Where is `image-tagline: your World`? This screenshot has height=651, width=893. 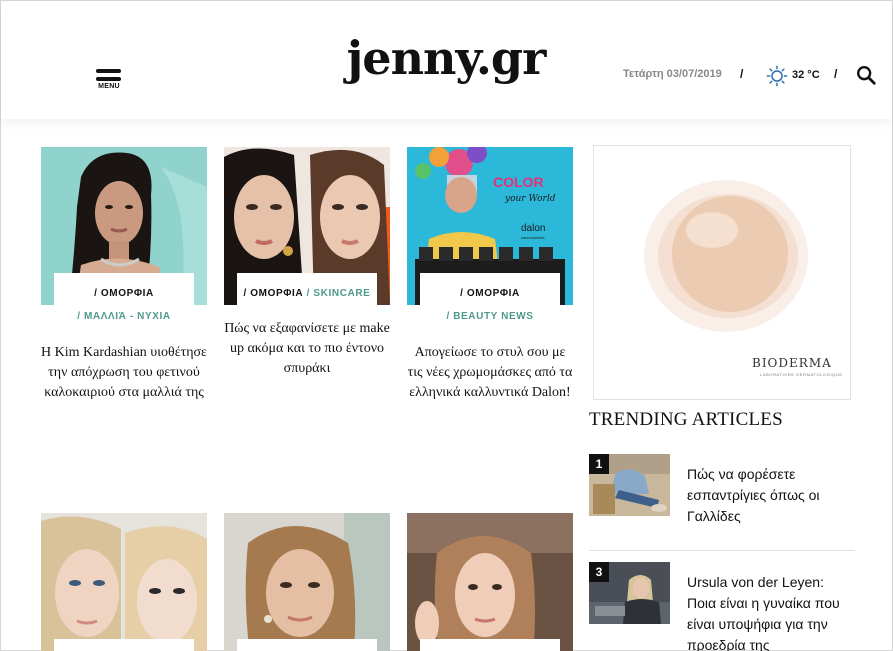
image-tagline: your World is located at coordinates (530, 199).